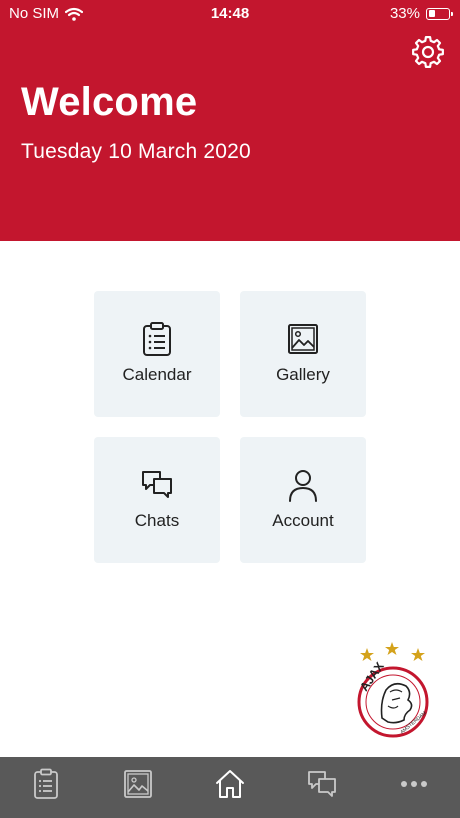 The image size is (460, 818). Describe the element at coordinates (431, 13) in the screenshot. I see `battery-fill` at that location.